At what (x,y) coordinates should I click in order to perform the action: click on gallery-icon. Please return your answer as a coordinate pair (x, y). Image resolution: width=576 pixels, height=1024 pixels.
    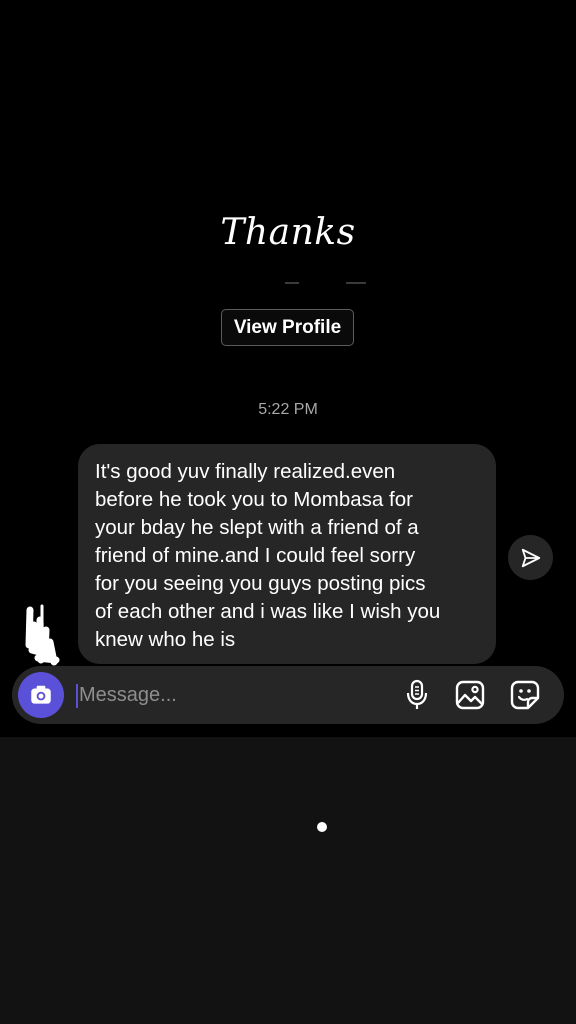
    Looking at the image, I should click on (470, 695).